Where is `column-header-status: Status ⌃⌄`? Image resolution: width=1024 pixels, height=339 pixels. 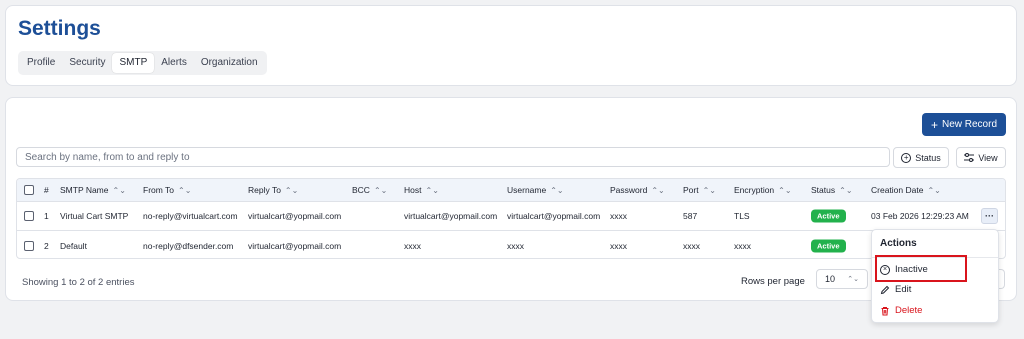
column-header-status: Status ⌃⌄ is located at coordinates (832, 190).